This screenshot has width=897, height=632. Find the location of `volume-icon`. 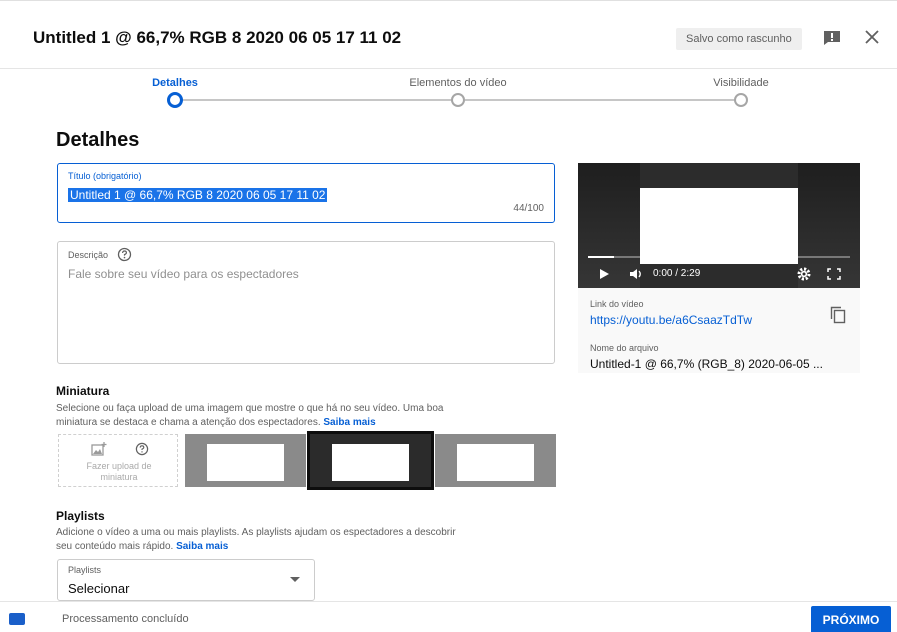

volume-icon is located at coordinates (636, 274).